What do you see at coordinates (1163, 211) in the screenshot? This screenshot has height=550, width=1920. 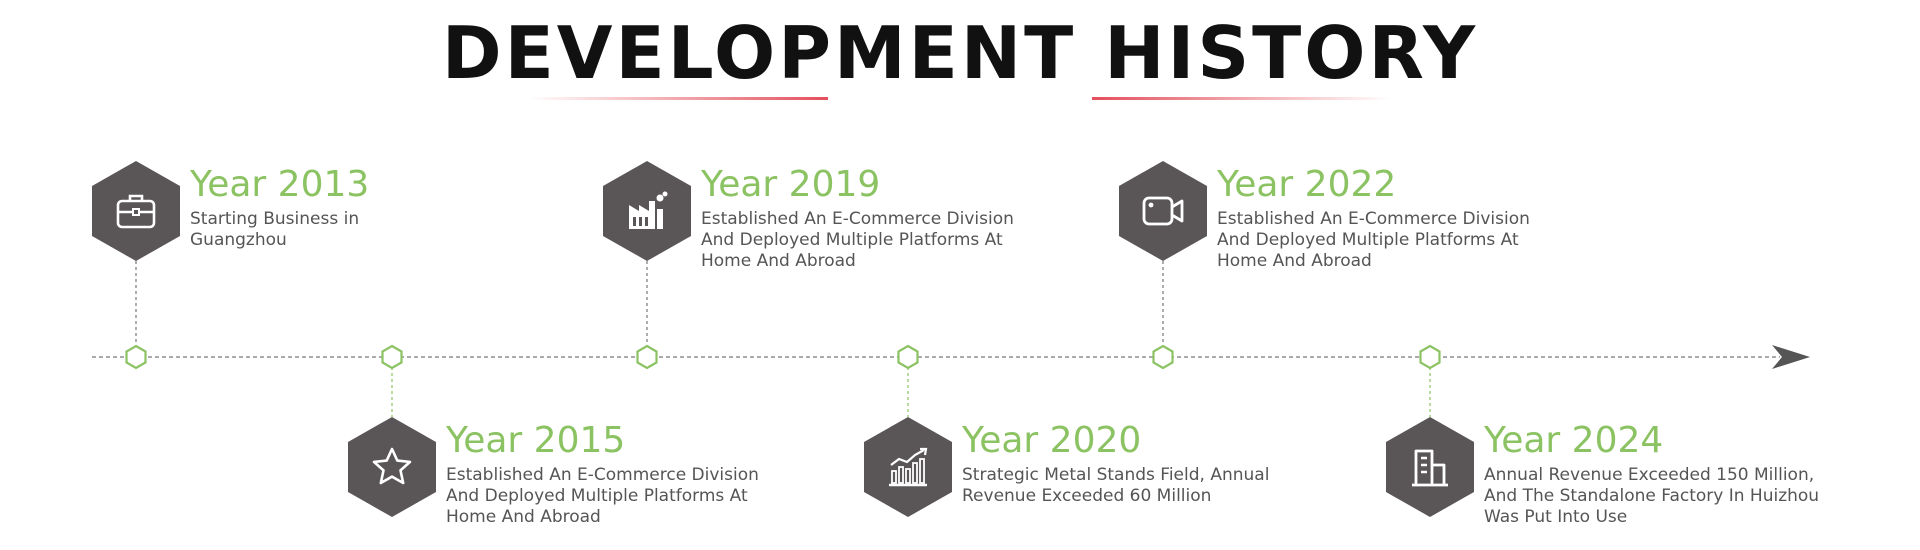 I see `video-camera-icon` at bounding box center [1163, 211].